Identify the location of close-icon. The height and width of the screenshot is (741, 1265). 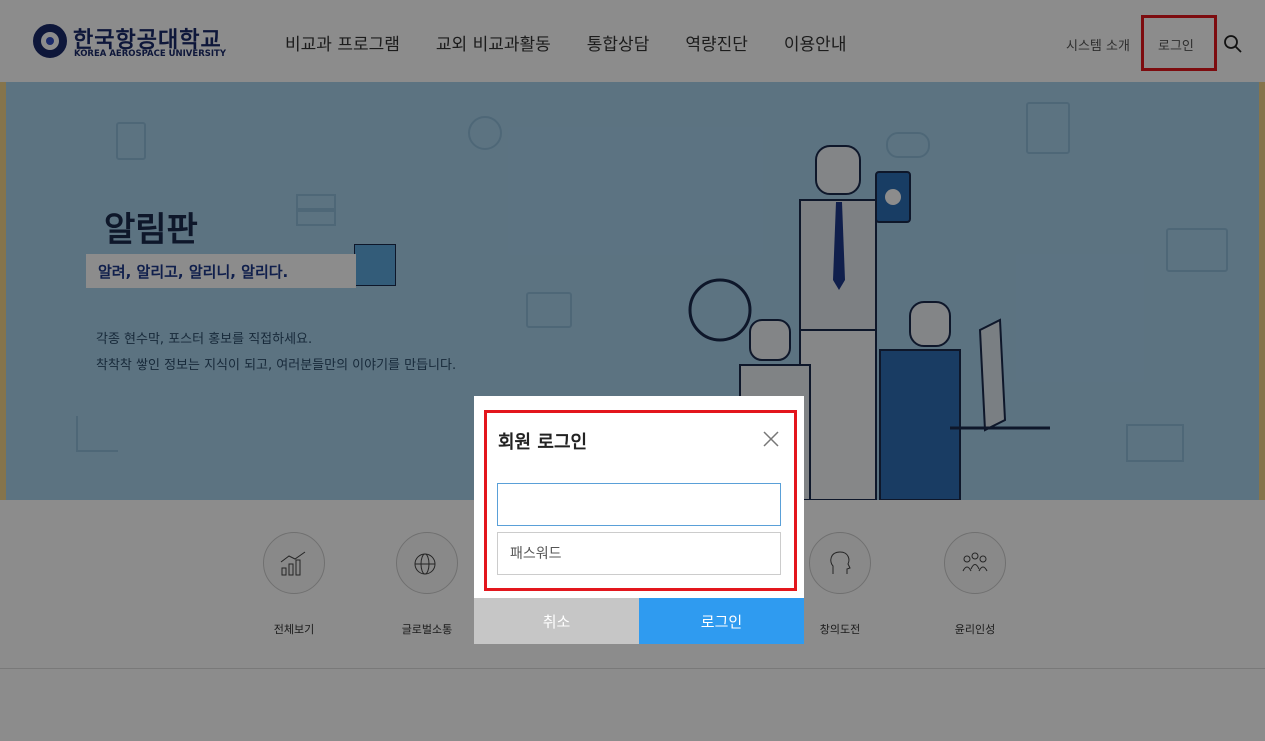
(771, 439).